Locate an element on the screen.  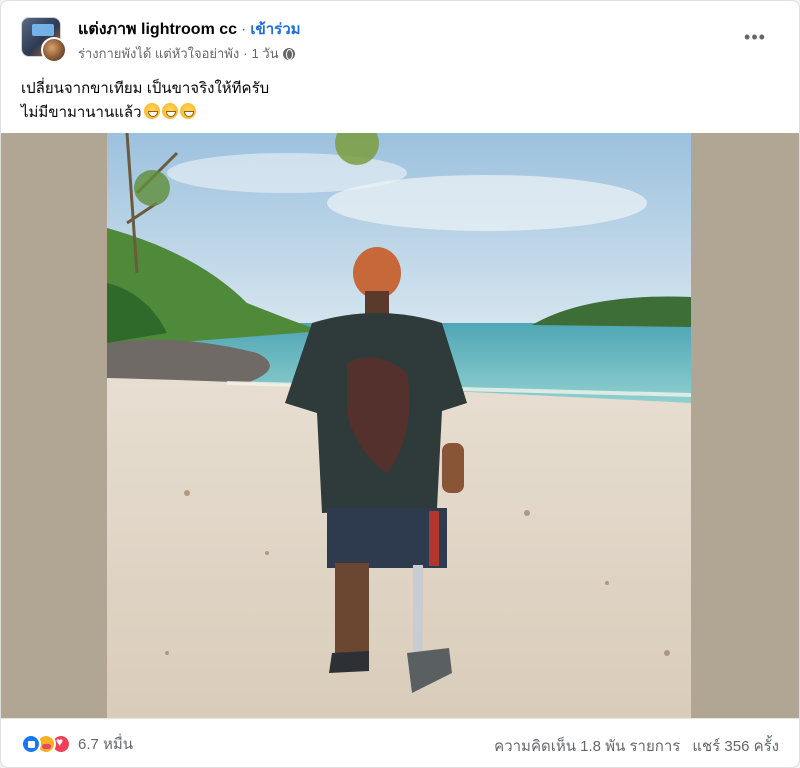
avatar-stack is located at coordinates (44, 40).